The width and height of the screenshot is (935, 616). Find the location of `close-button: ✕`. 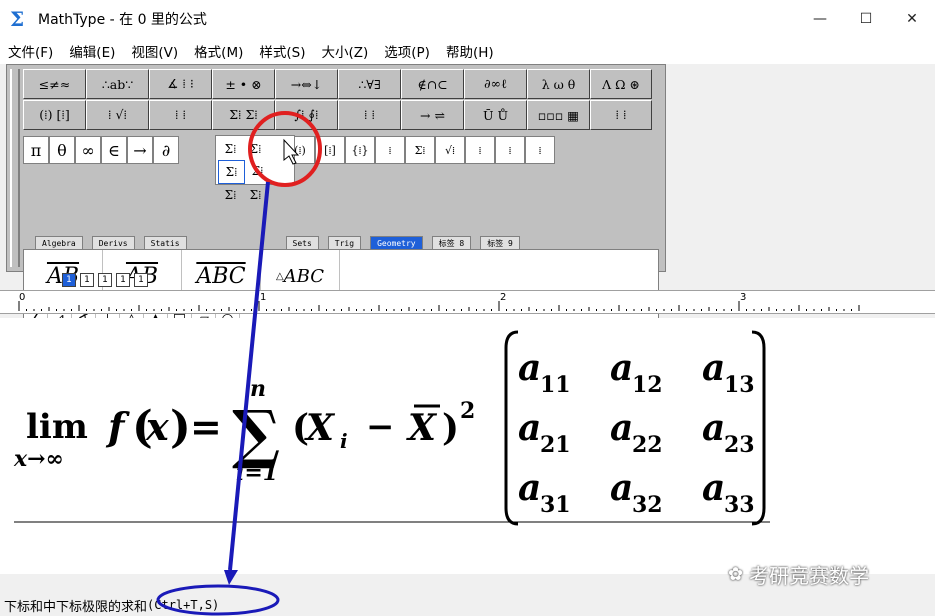

close-button: ✕ is located at coordinates (912, 19).